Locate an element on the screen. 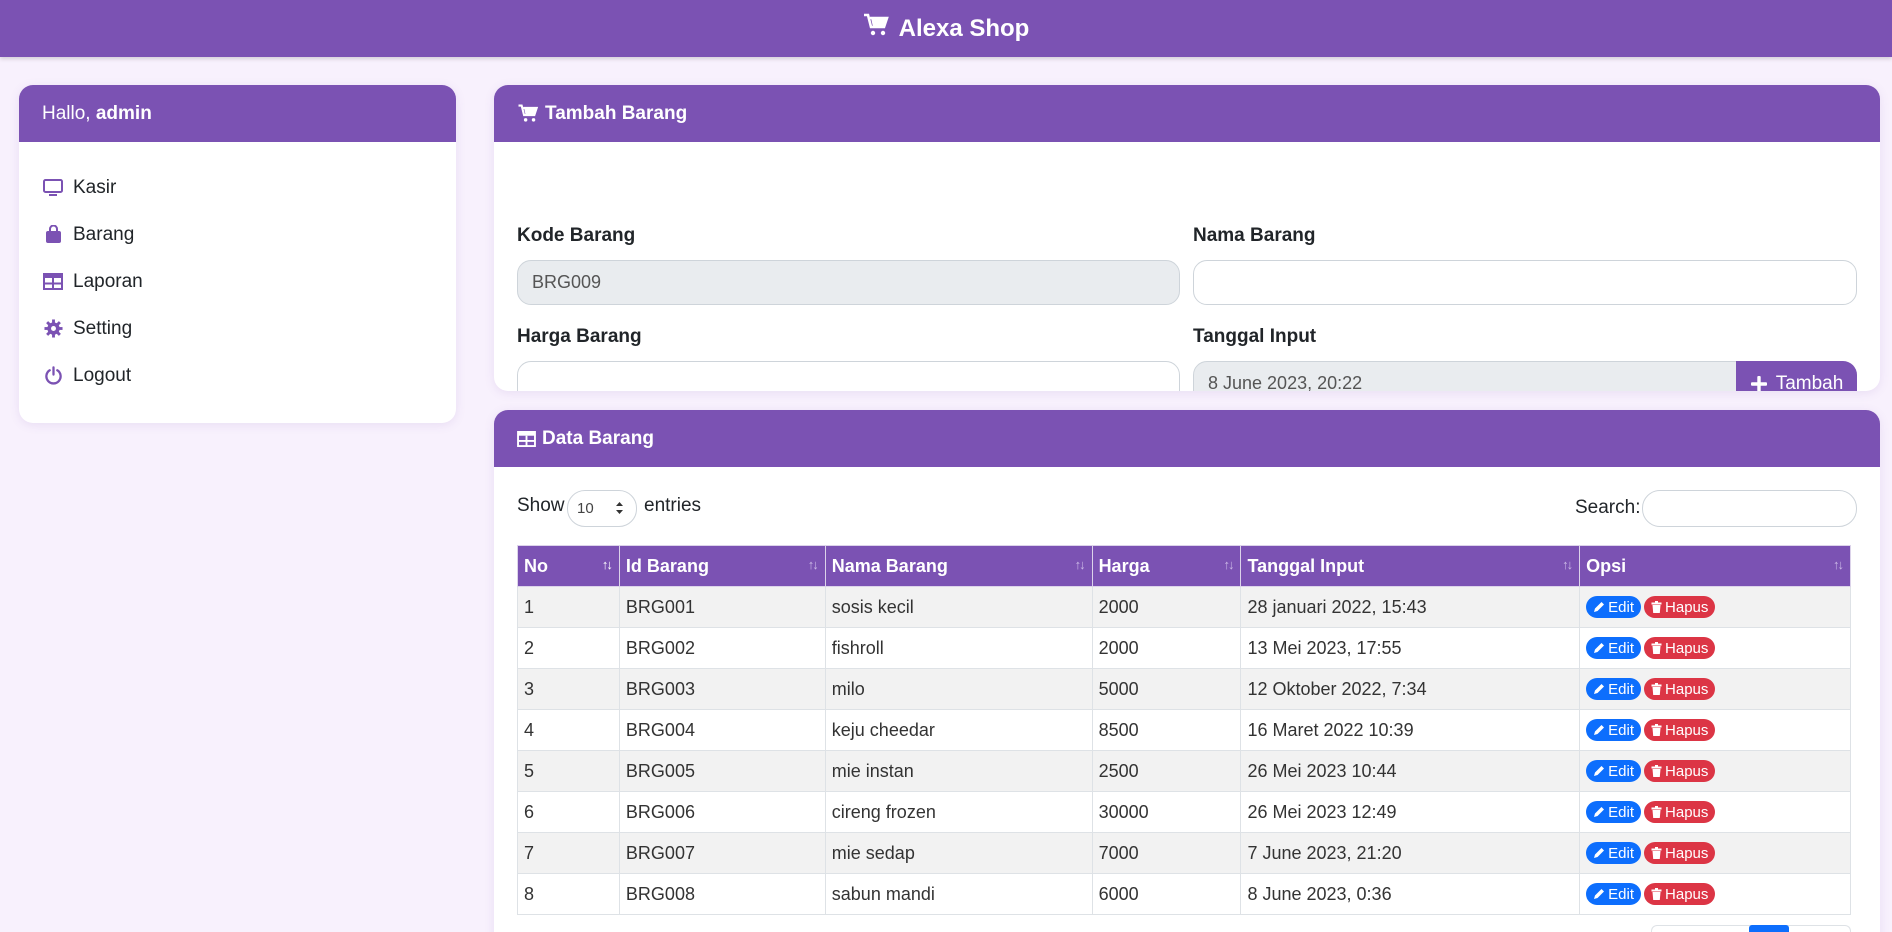 The image size is (1892, 932). plus-icon is located at coordinates (1763, 383).